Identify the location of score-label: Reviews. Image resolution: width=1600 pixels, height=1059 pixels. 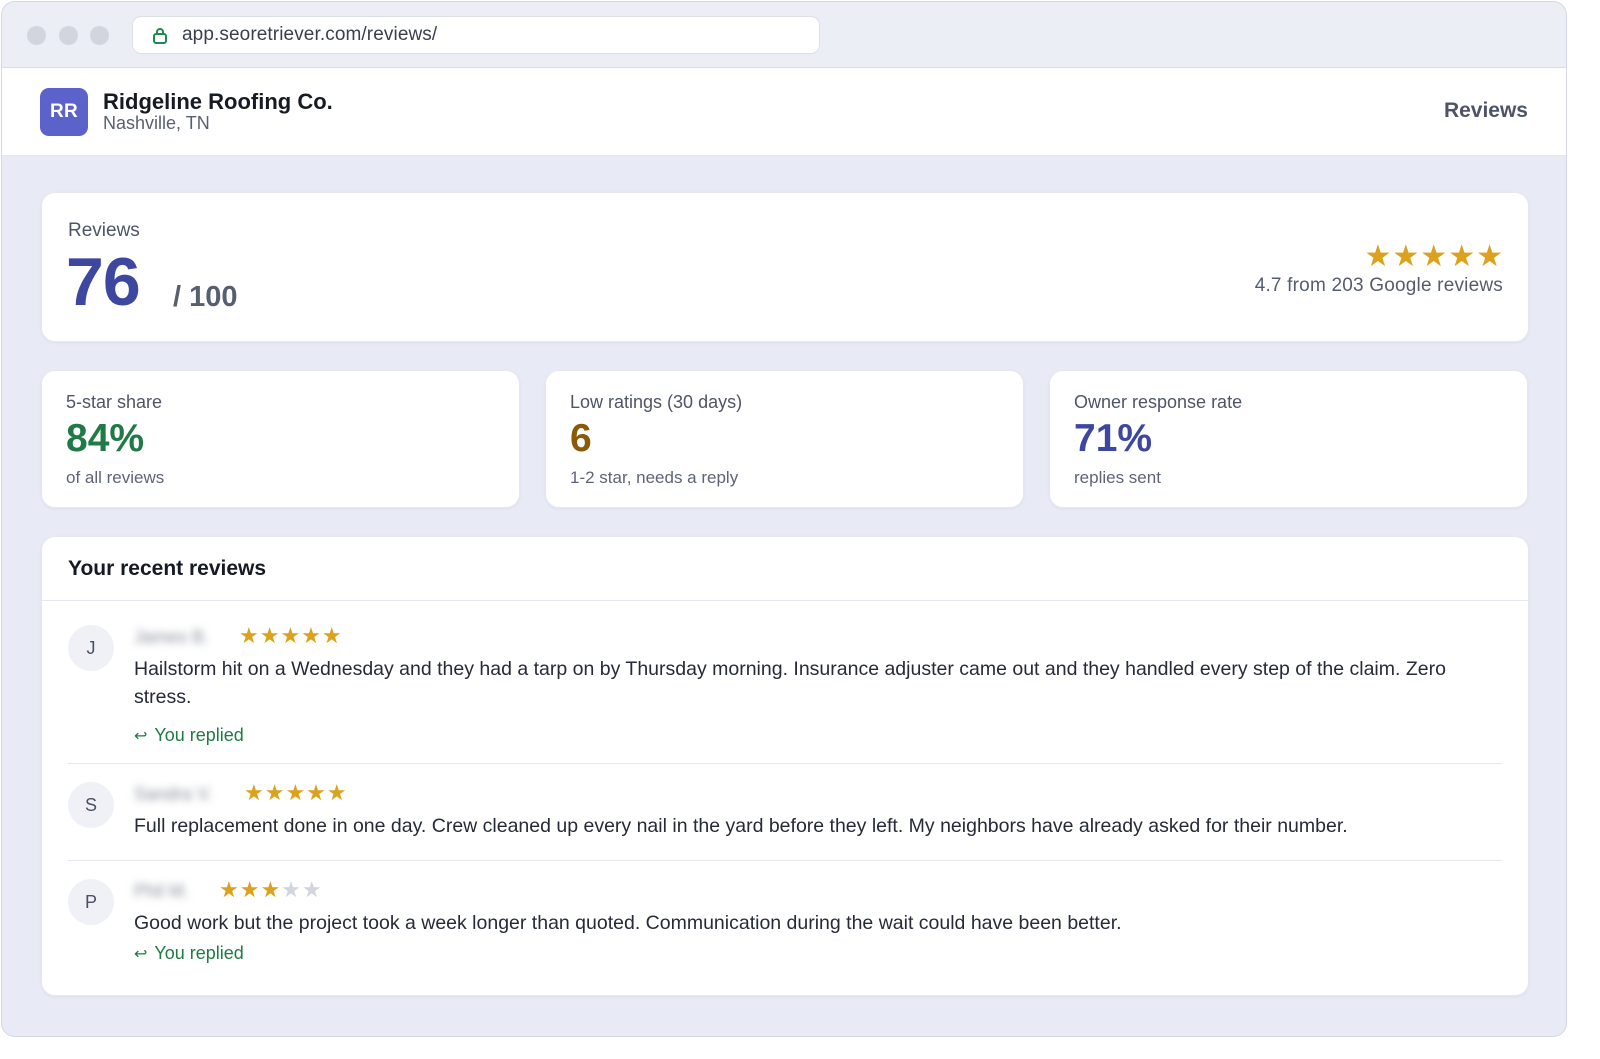
(104, 230).